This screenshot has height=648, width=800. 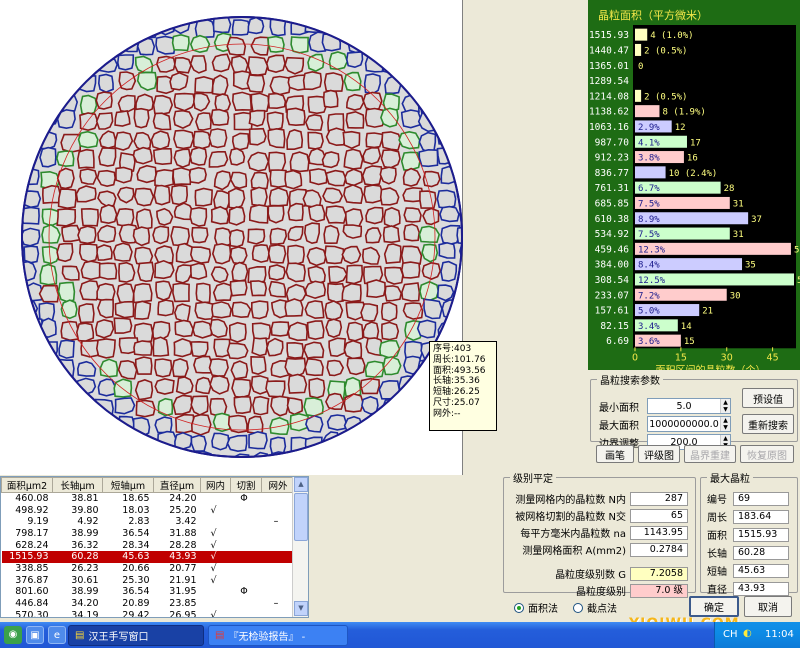 I want to click on table-row: 801.60 38.99 36.54 31.95 Φ, so click(x=148, y=592).